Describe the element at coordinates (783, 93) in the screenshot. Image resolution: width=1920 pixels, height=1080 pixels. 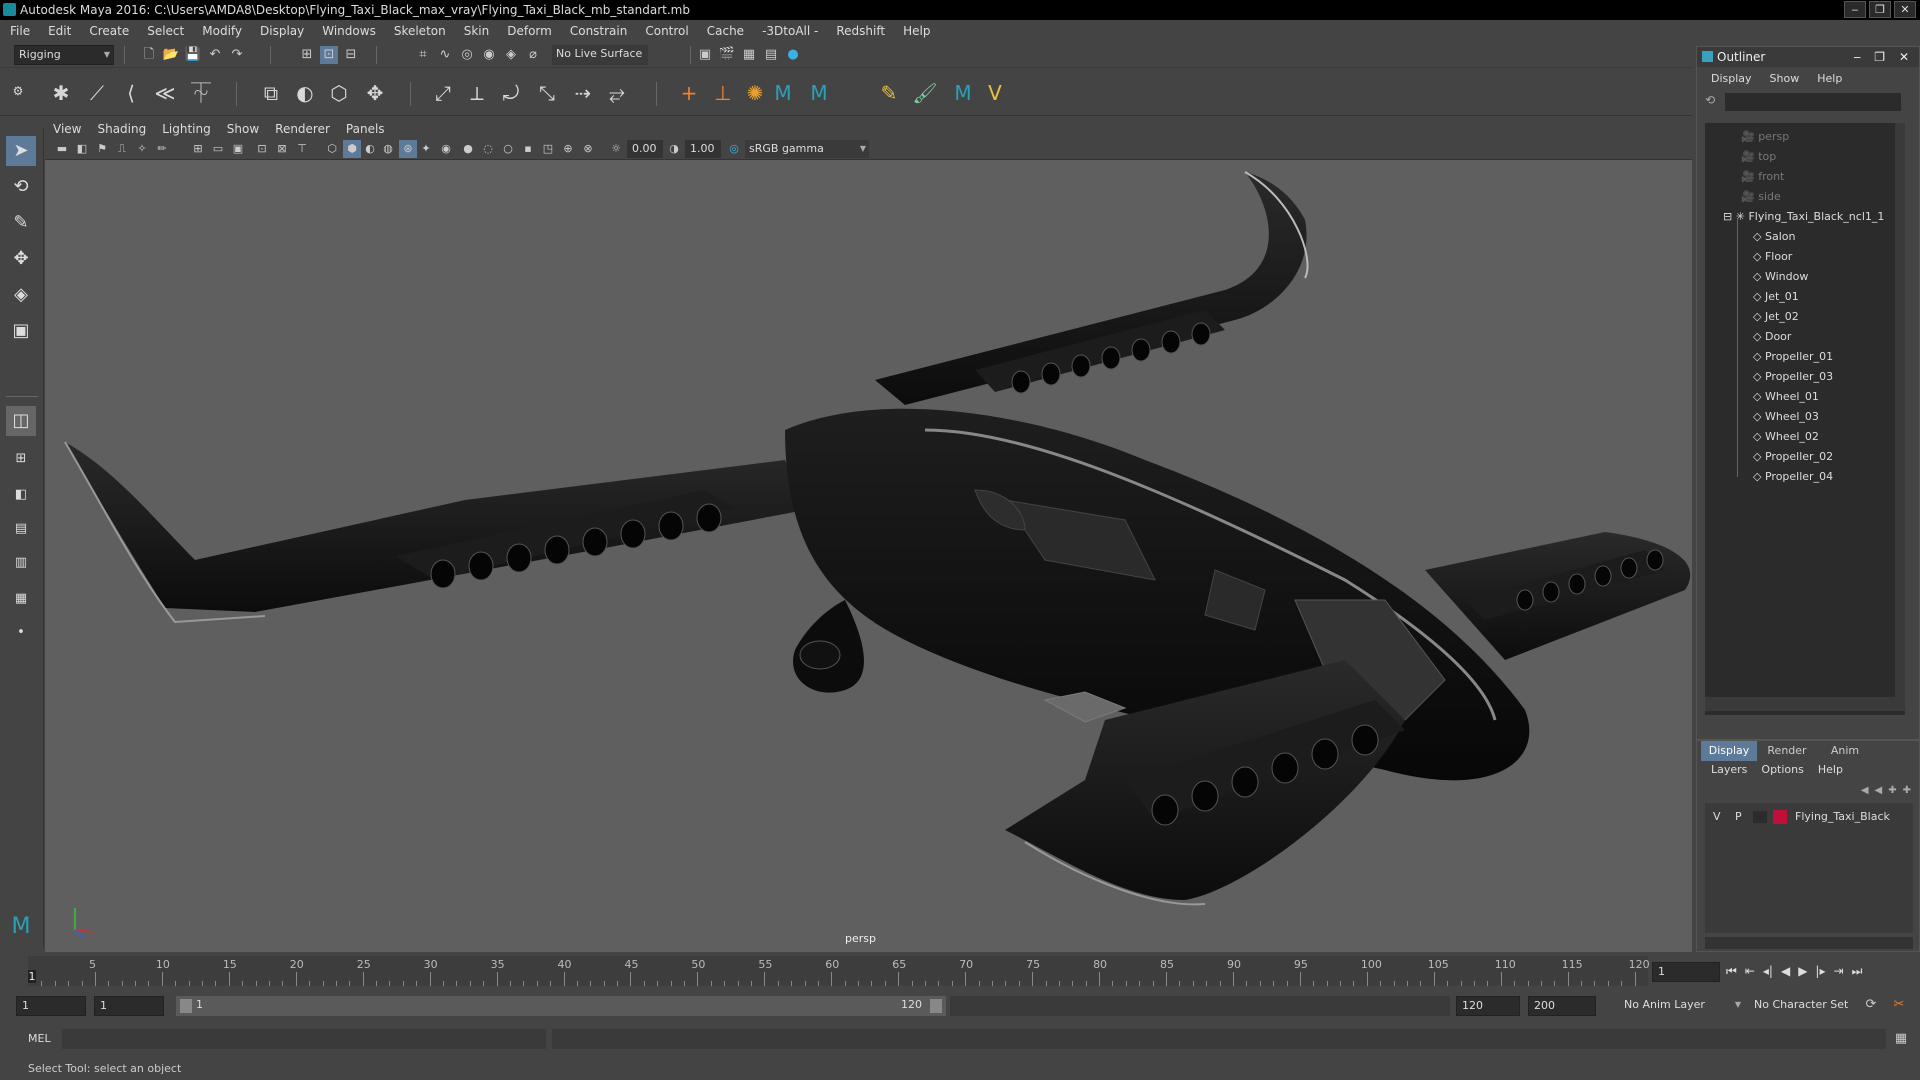
I see `maya-tool-icon: M` at that location.